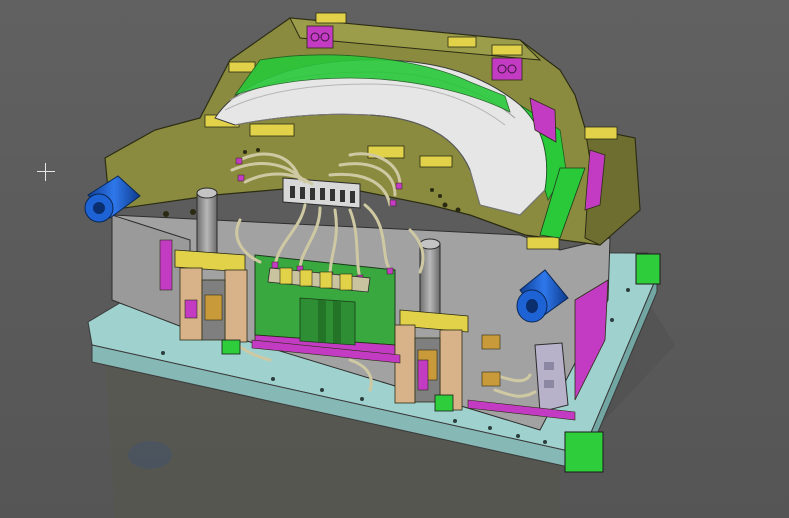 This screenshot has width=789, height=518. I want to click on right-actuator-assembly, so click(431, 360).